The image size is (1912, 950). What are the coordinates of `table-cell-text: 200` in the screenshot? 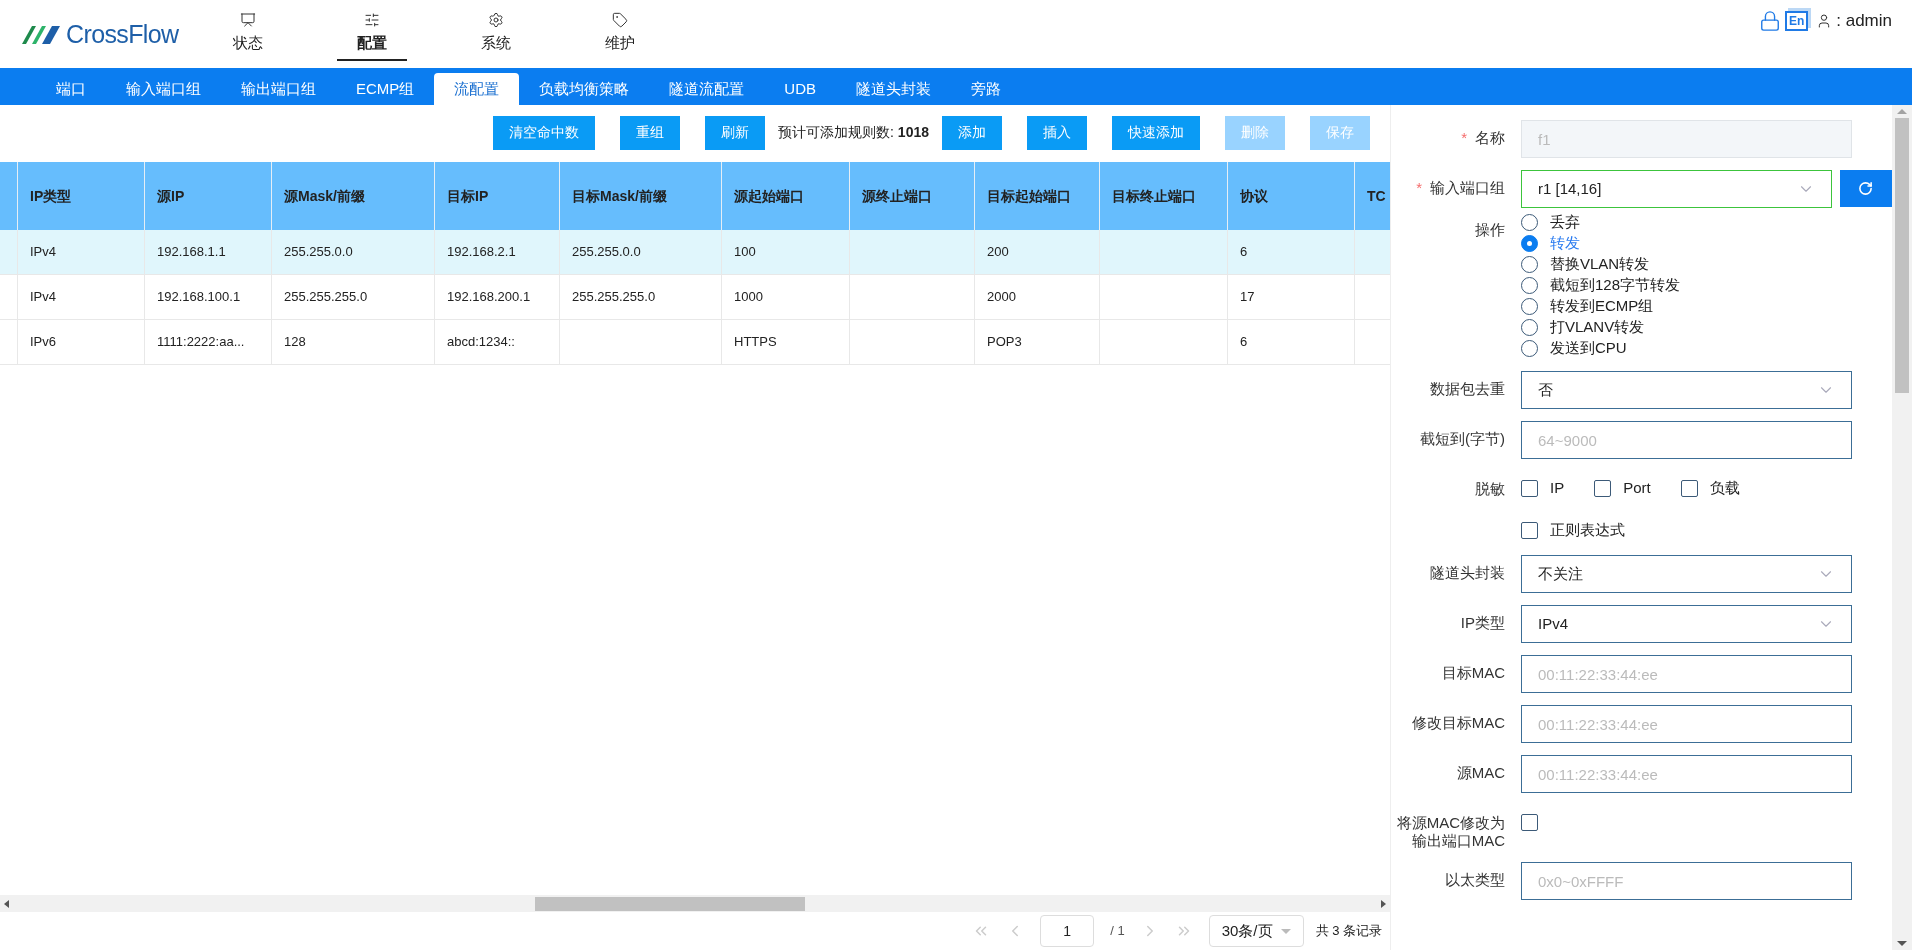 It's located at (998, 252).